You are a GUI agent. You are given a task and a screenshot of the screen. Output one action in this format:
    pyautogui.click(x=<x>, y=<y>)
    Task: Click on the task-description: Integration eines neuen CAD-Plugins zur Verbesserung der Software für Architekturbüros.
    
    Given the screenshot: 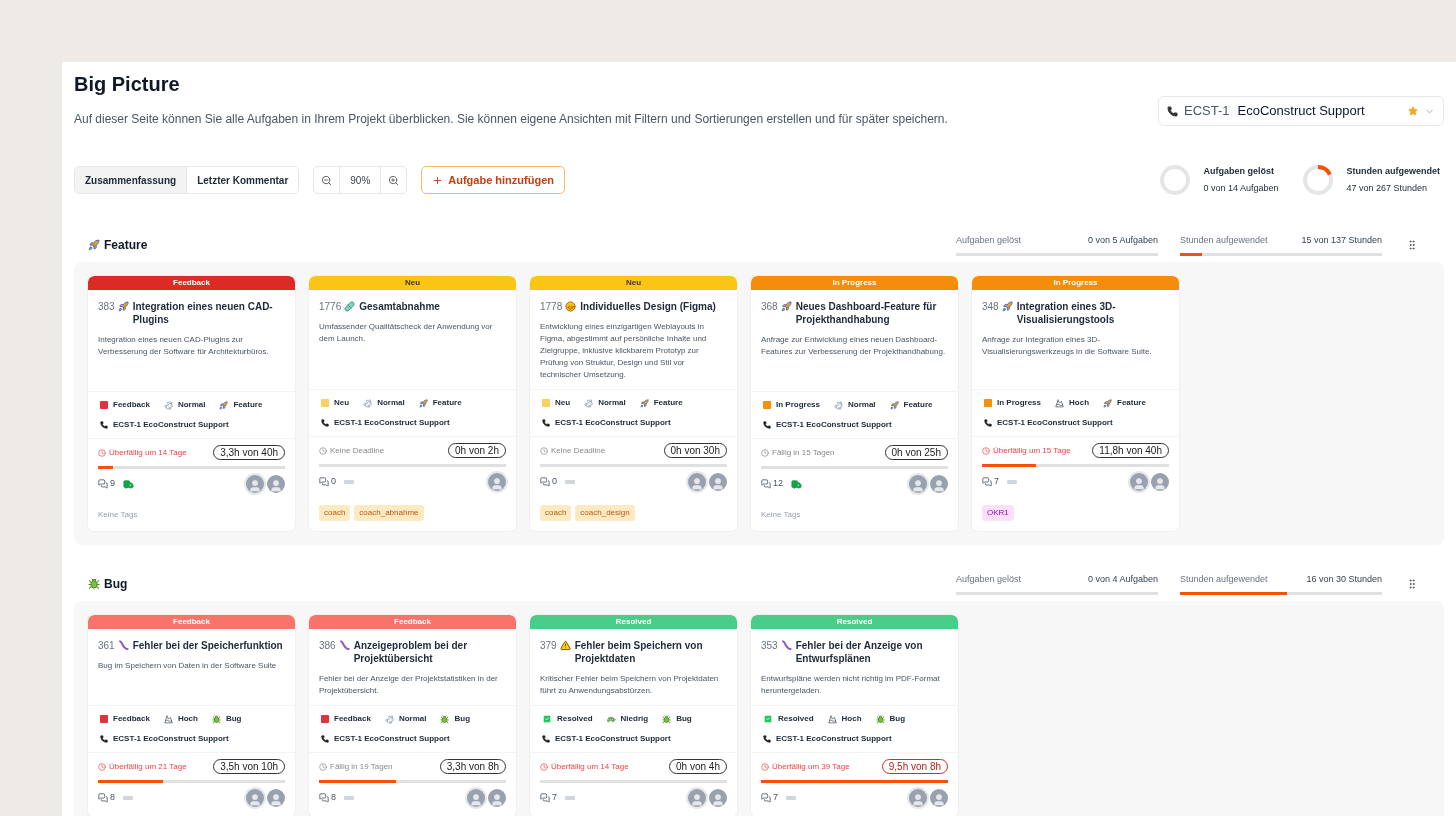 What is the action you would take?
    pyautogui.click(x=184, y=346)
    